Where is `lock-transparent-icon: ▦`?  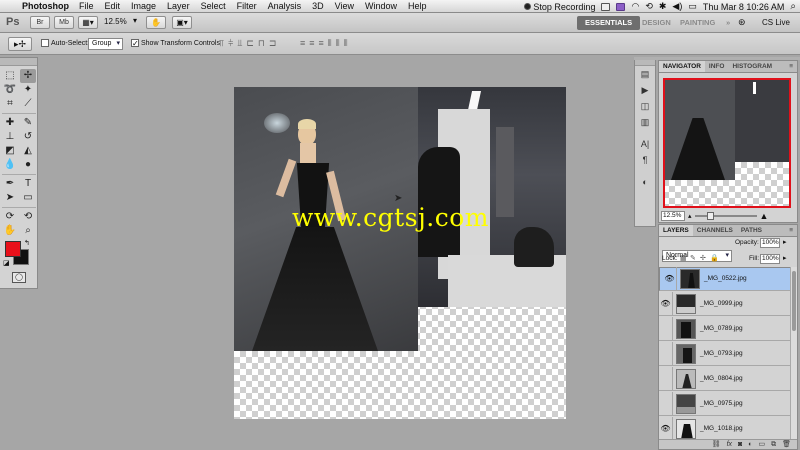
lock-transparent-icon: ▦ is located at coordinates (683, 258).